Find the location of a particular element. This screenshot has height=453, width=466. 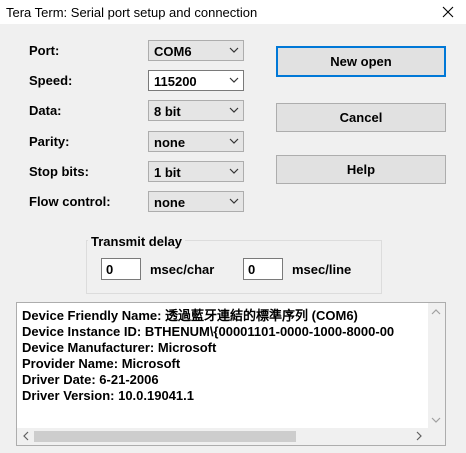

help-button: Help is located at coordinates (361, 169).